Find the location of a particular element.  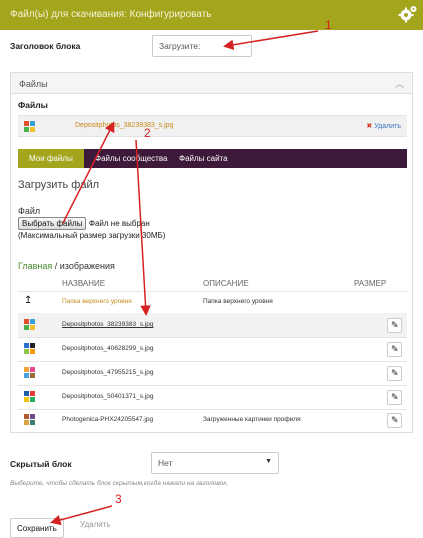

table-row: Depositphotos_47955215_s.jpg ✎ is located at coordinates (212, 373).